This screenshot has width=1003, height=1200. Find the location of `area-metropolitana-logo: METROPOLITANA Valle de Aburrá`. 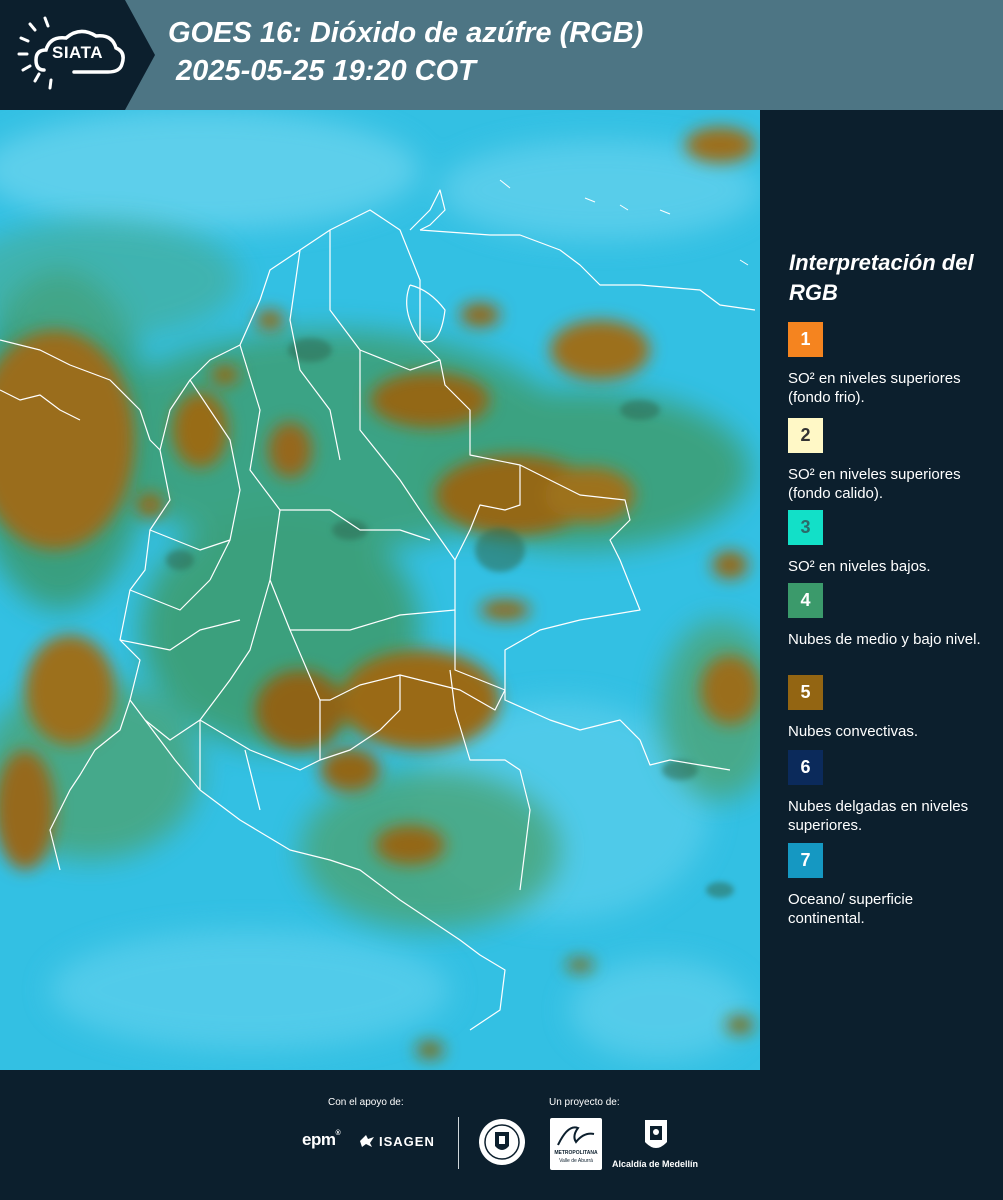

area-metropolitana-logo: METROPOLITANA Valle de Aburrá is located at coordinates (576, 1144).